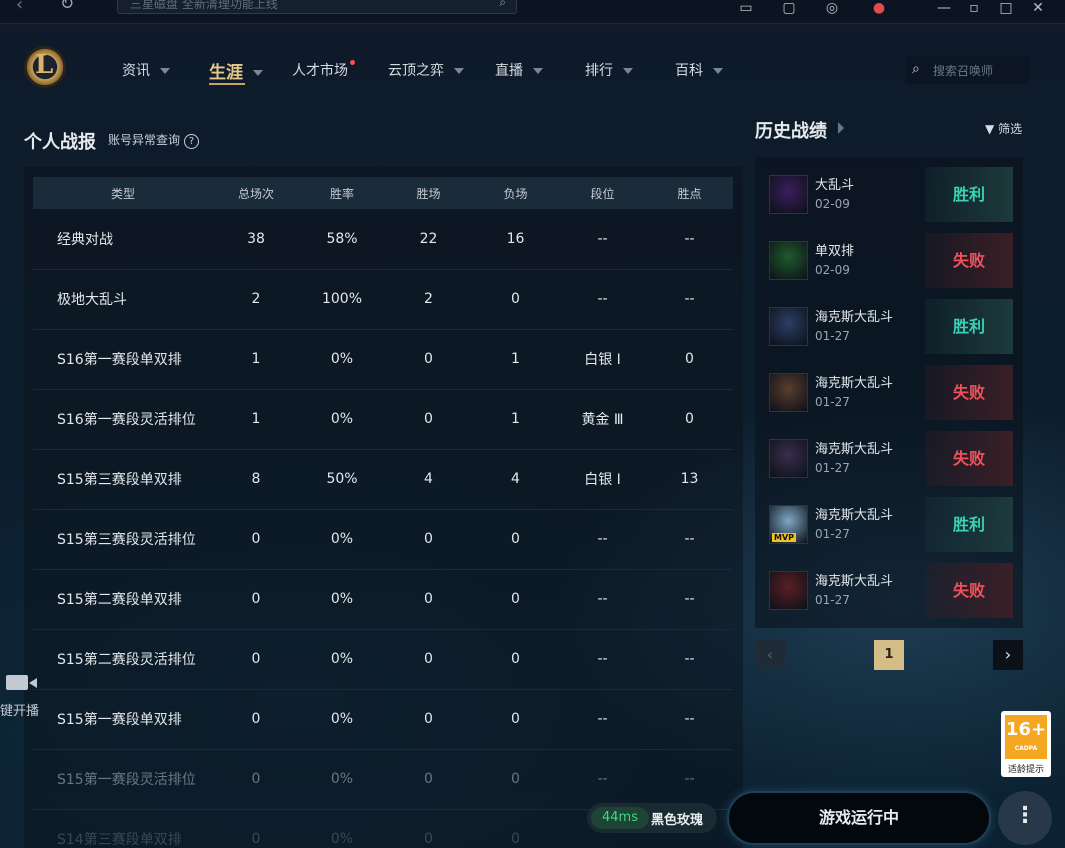 This screenshot has width=1065, height=848. What do you see at coordinates (383, 359) in the screenshot?
I see `table-row: S16第一赛段单双排 1 0% 0 1 白银 Ⅰ0` at bounding box center [383, 359].